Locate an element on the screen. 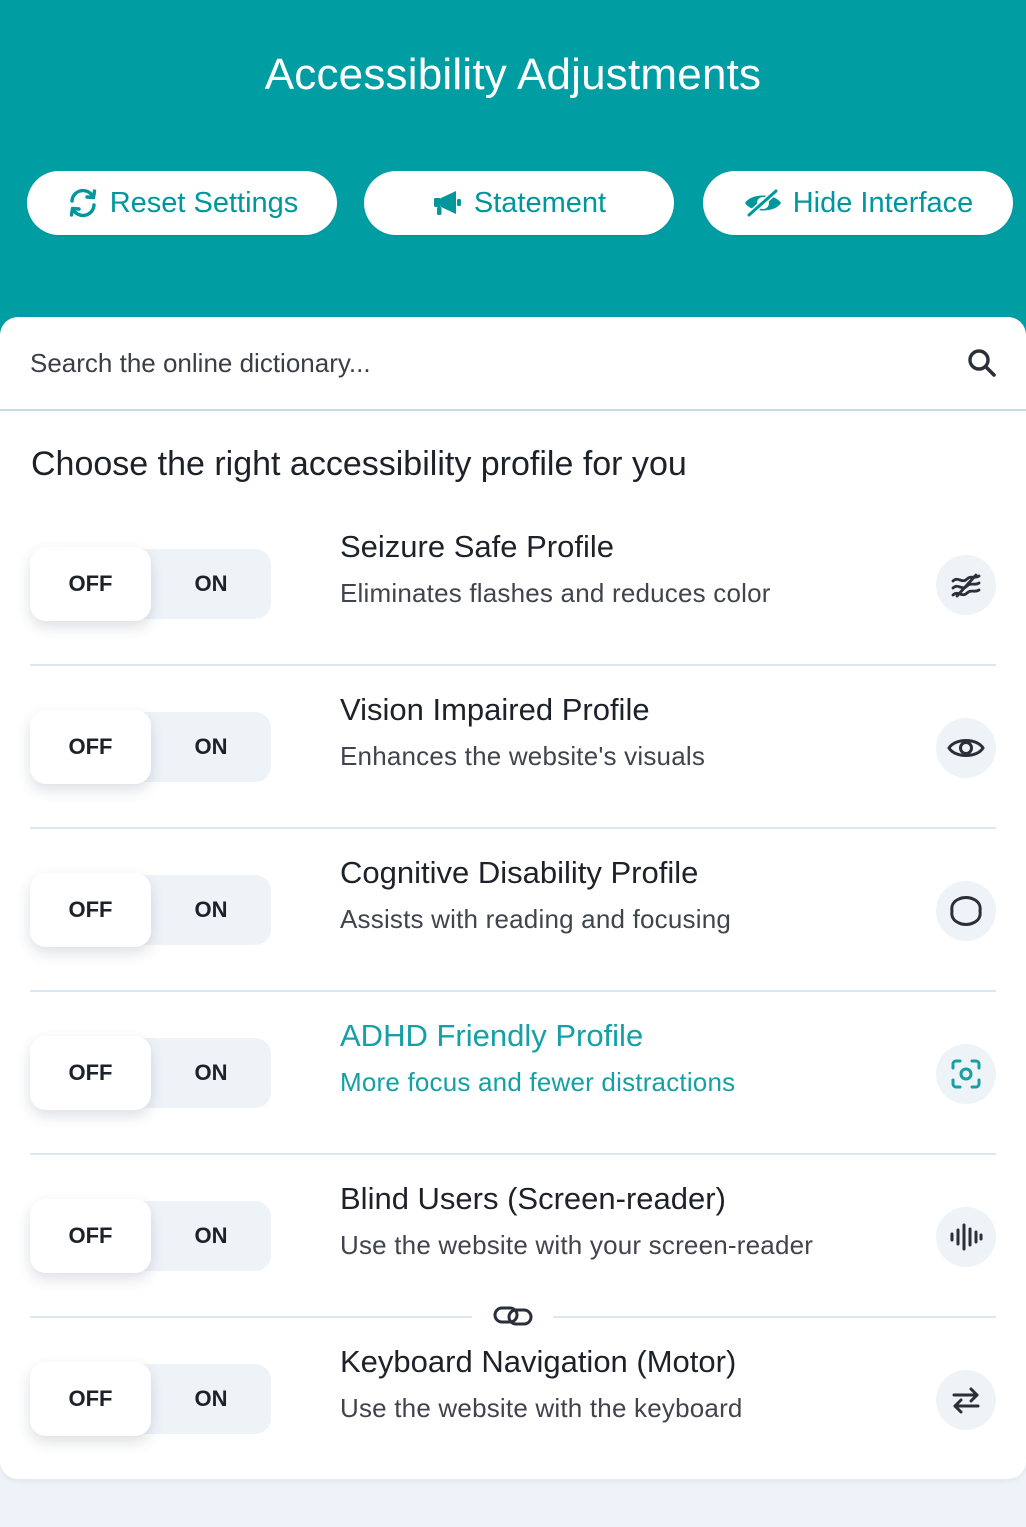 This screenshot has width=1026, height=1527. arrows-left-right-icon is located at coordinates (966, 1400).